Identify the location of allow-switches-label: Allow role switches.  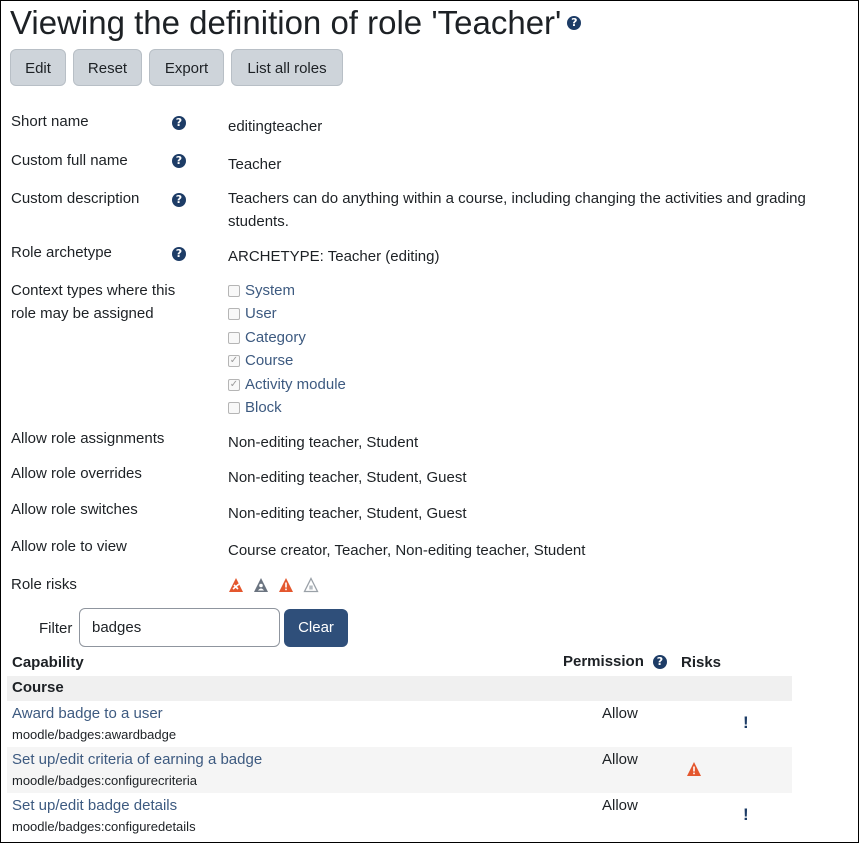
(74, 509).